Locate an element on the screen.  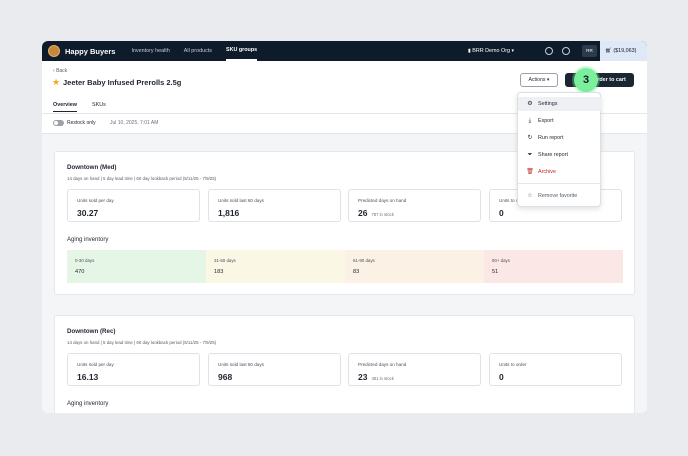
chevron-left-icon: ‹ is located at coordinates (54, 71).